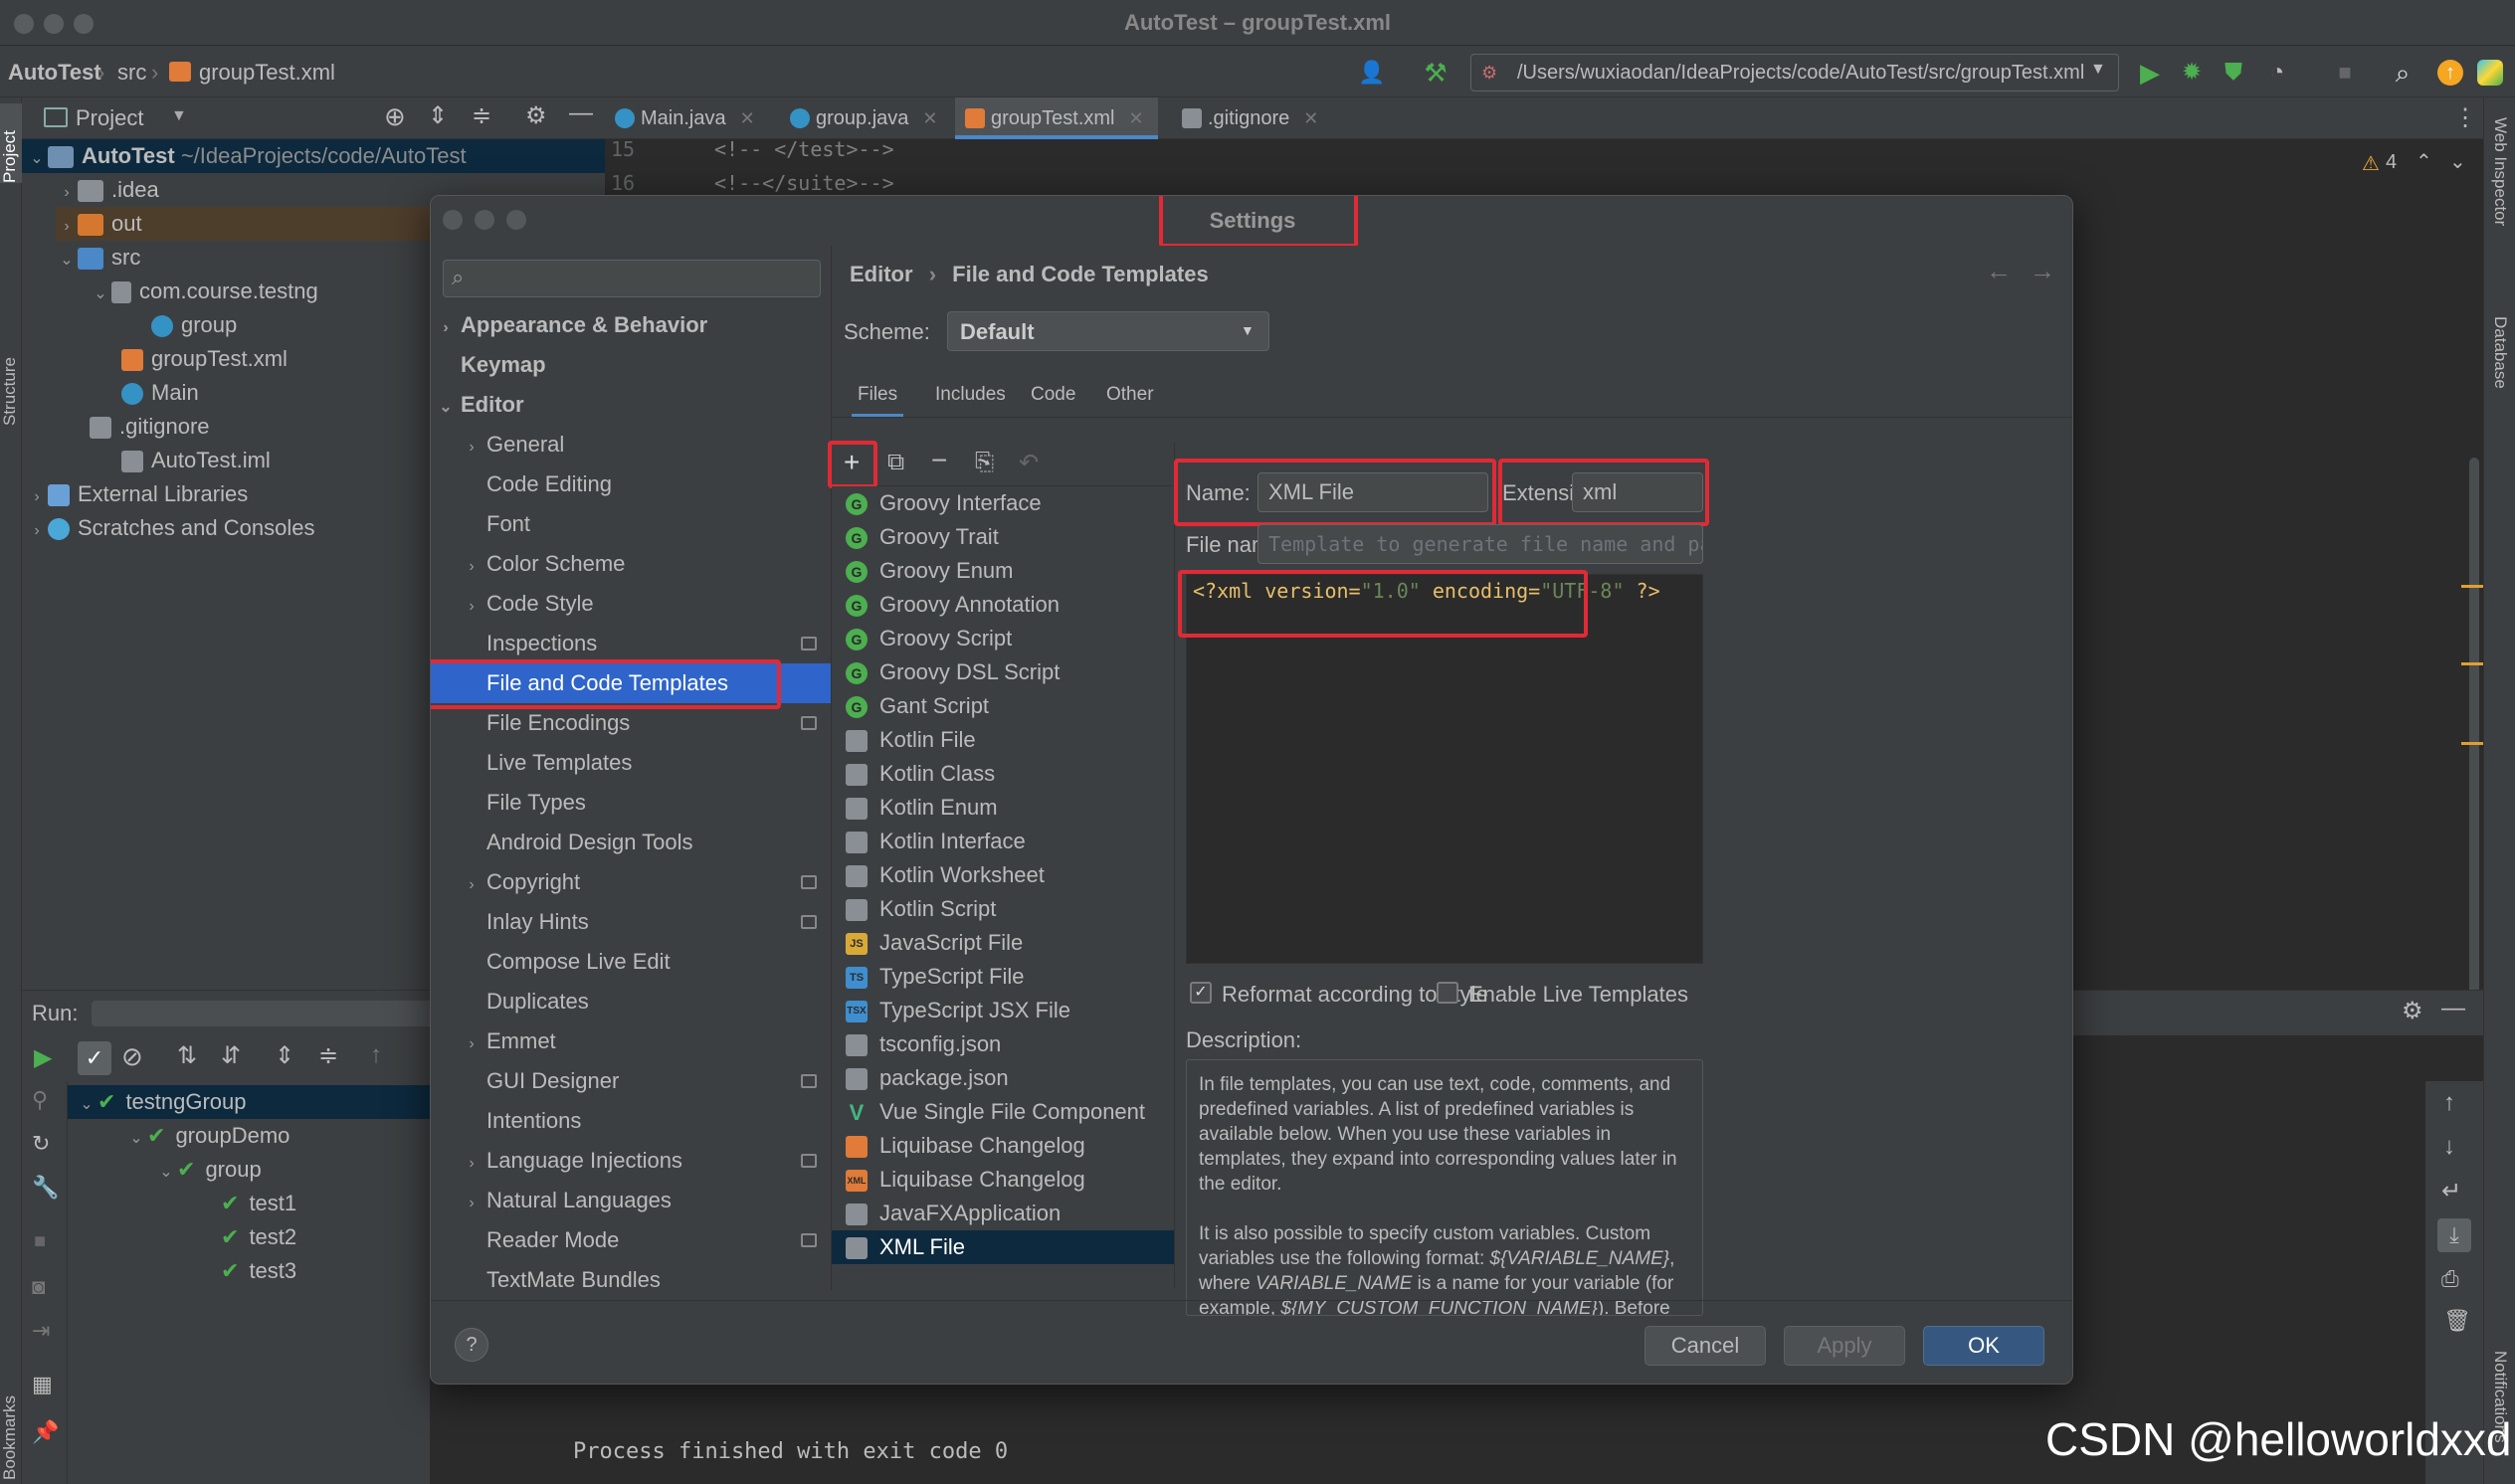  Describe the element at coordinates (1003, 841) in the screenshot. I see `template-item: Kotlin Interface` at that location.